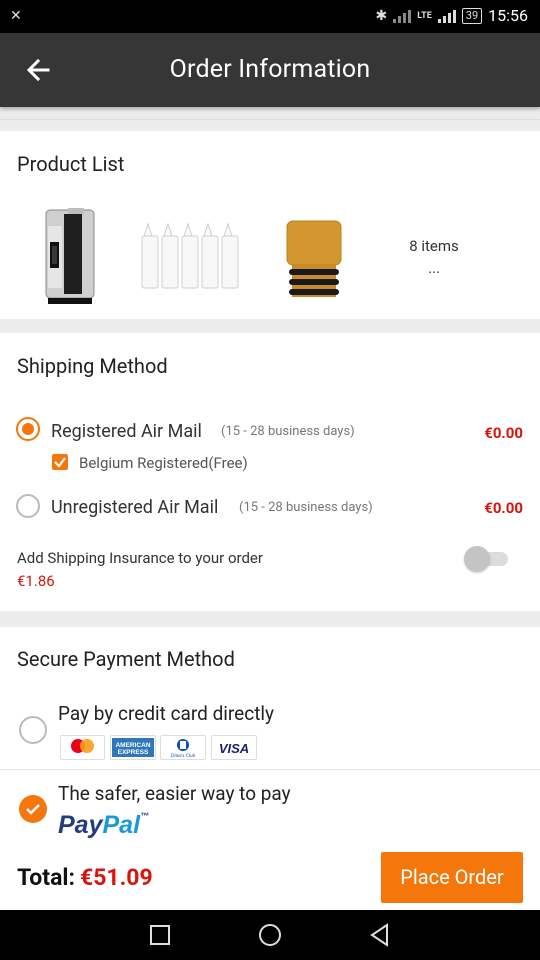  Describe the element at coordinates (270, 119) in the screenshot. I see `divider` at that location.